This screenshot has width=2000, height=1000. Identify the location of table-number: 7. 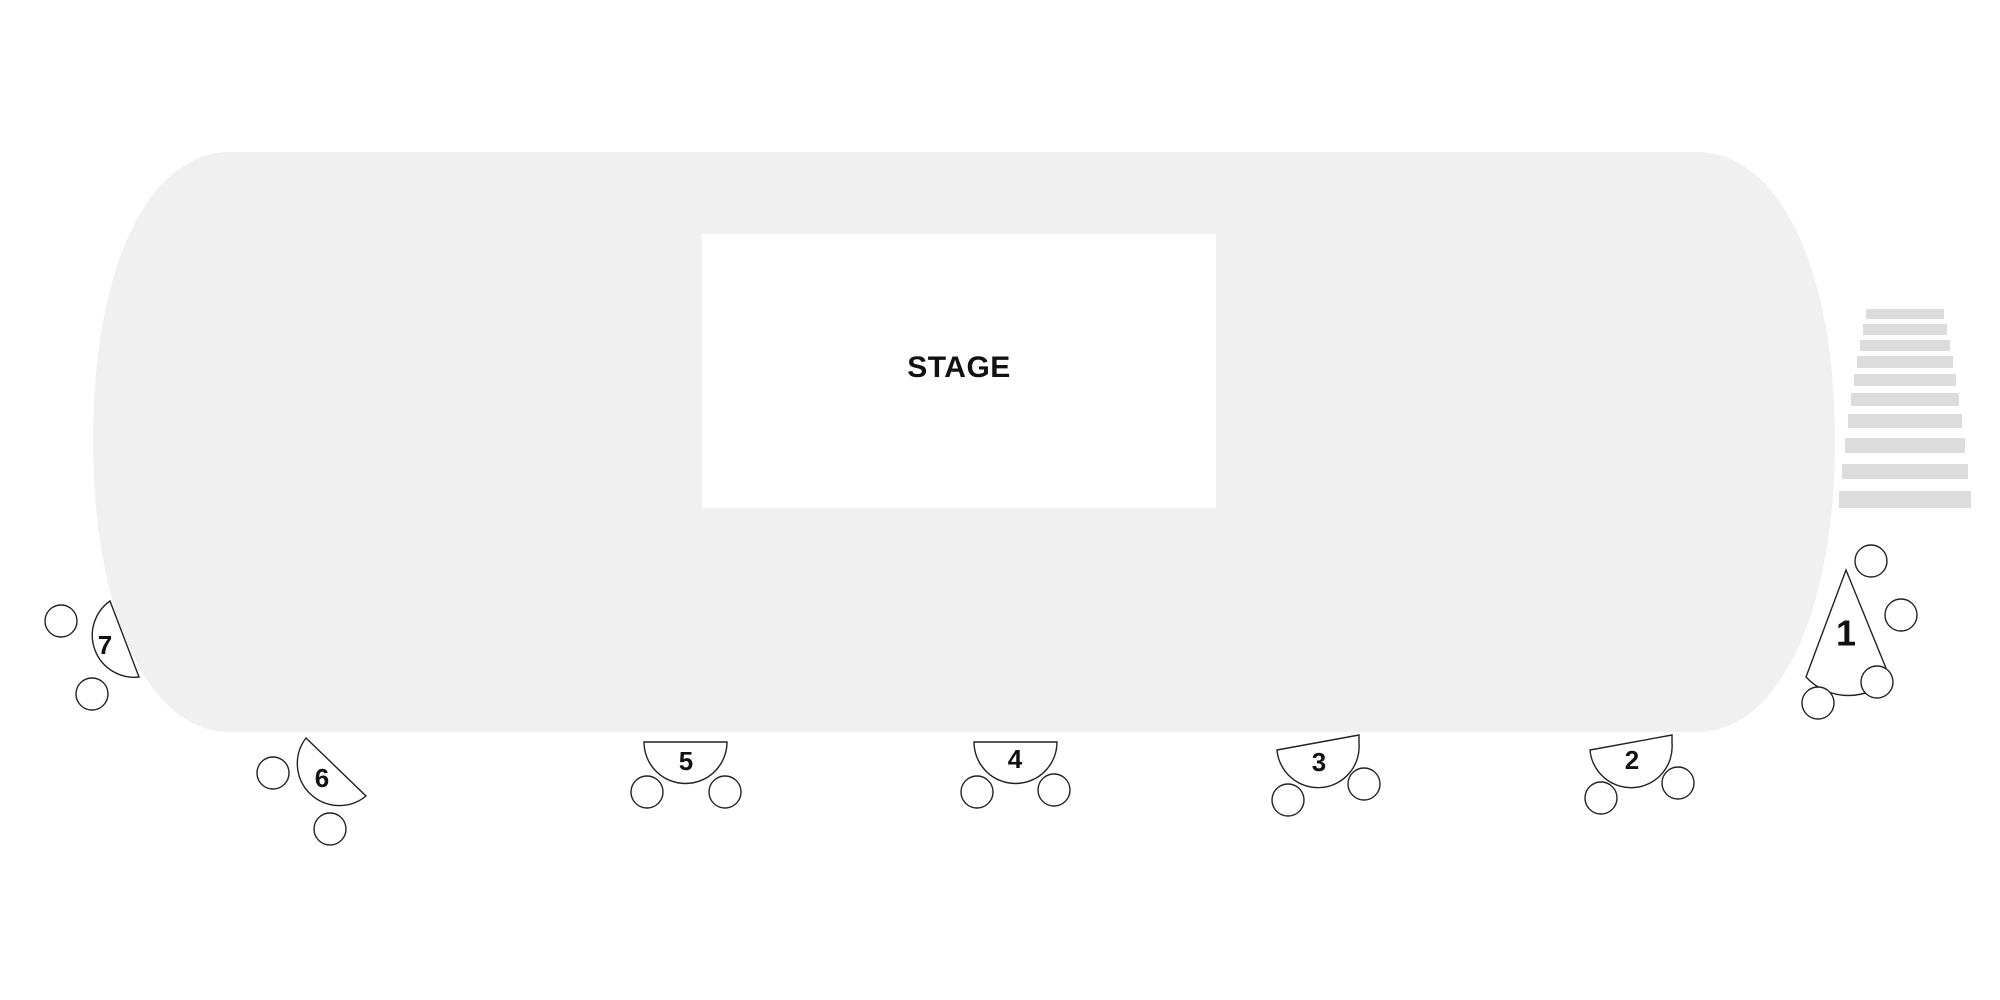
(105, 645).